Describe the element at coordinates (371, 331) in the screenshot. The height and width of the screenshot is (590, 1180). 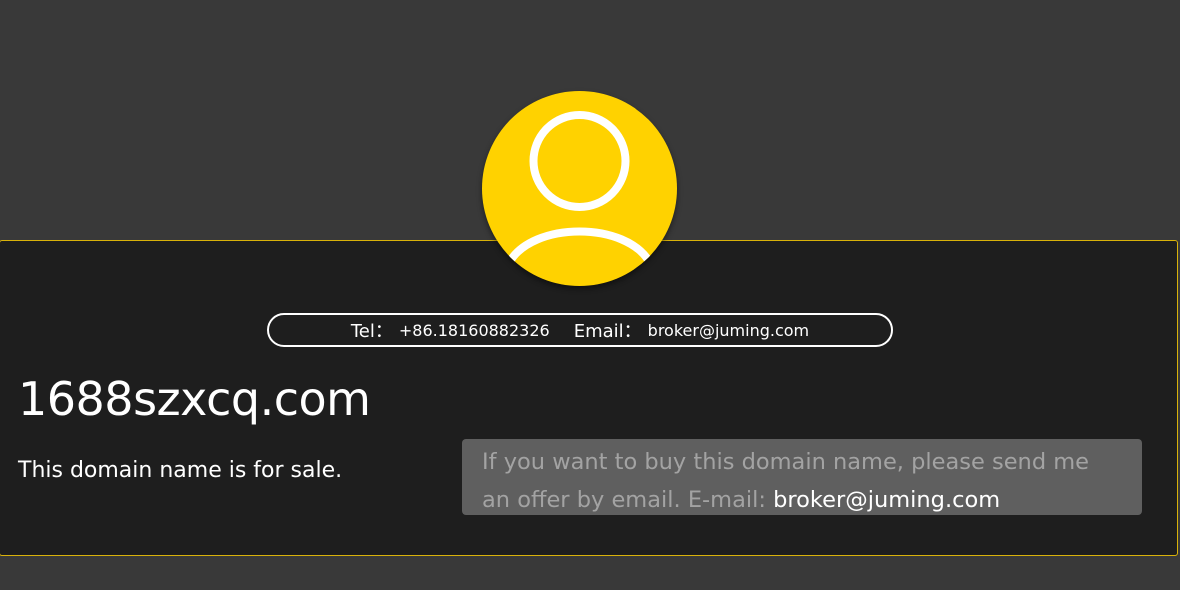
I see `tel-label: Tel：` at that location.